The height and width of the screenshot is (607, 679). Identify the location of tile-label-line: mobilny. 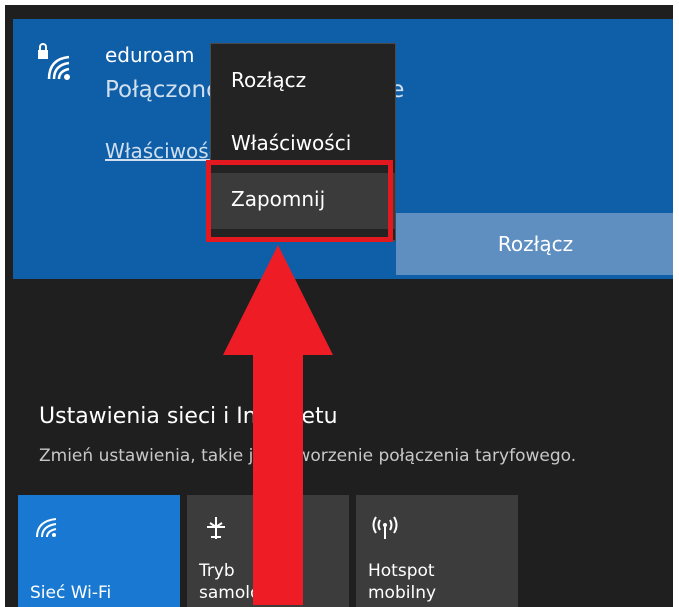
(402, 593).